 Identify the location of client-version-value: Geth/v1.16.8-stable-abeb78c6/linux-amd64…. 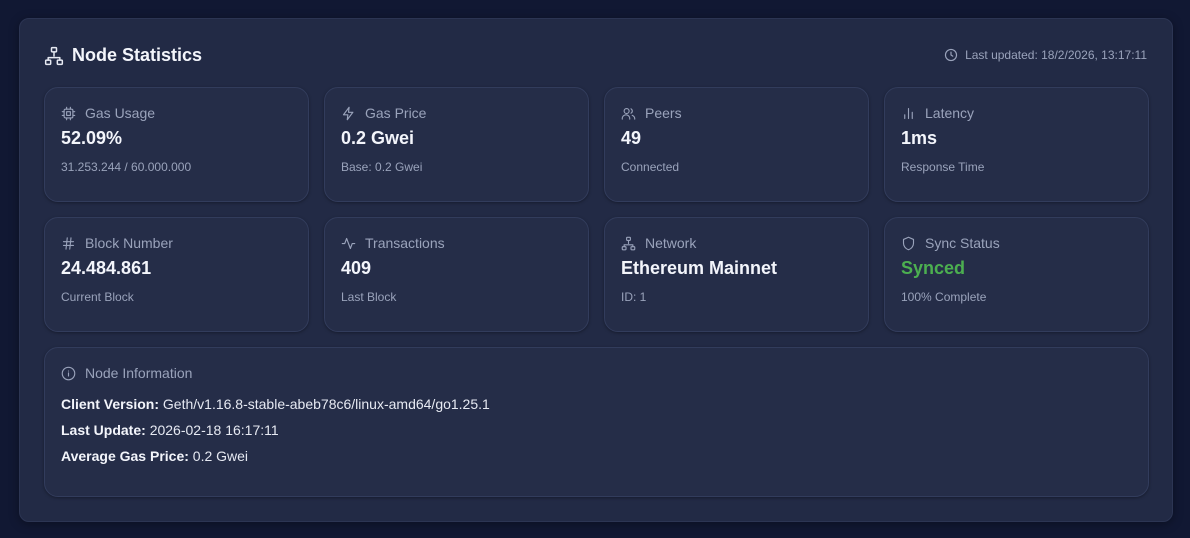
(326, 404).